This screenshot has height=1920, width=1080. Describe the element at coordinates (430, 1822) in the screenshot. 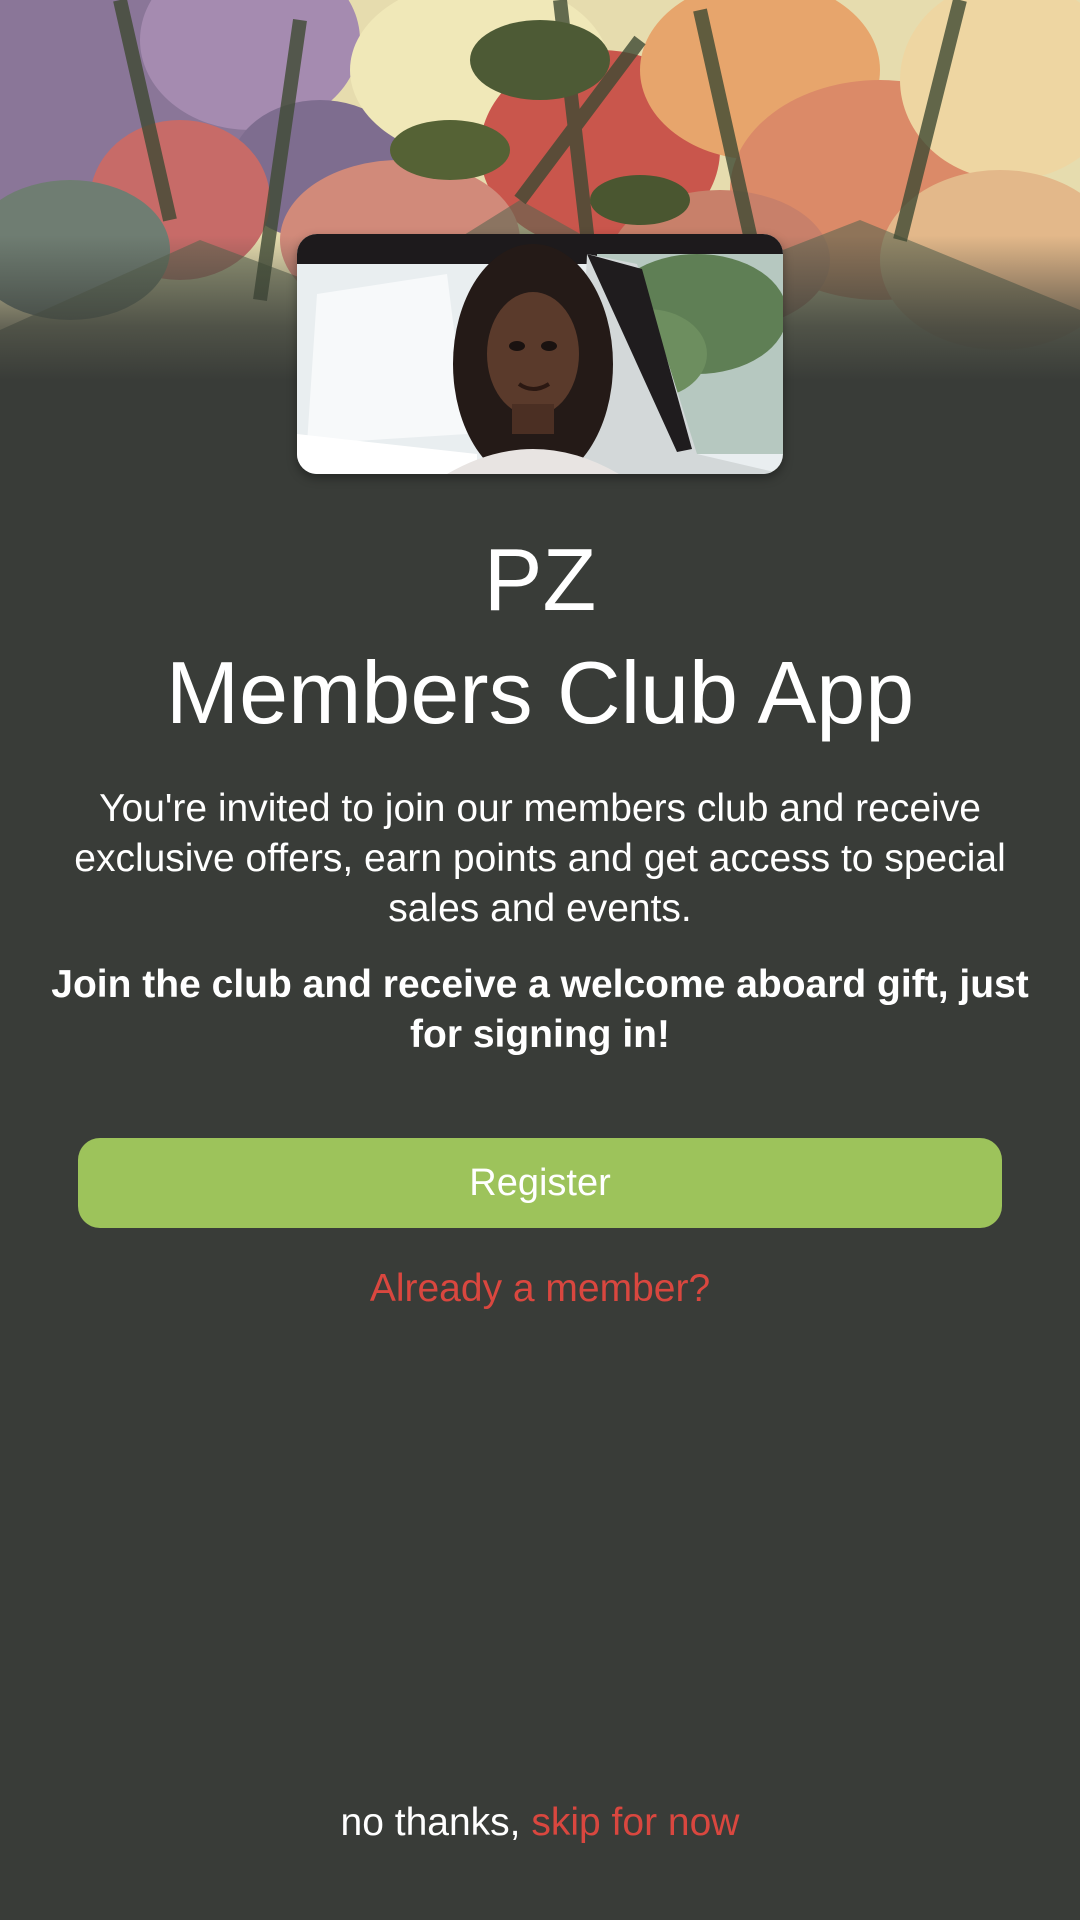

I see `no-thanks-text: no thanks,` at that location.